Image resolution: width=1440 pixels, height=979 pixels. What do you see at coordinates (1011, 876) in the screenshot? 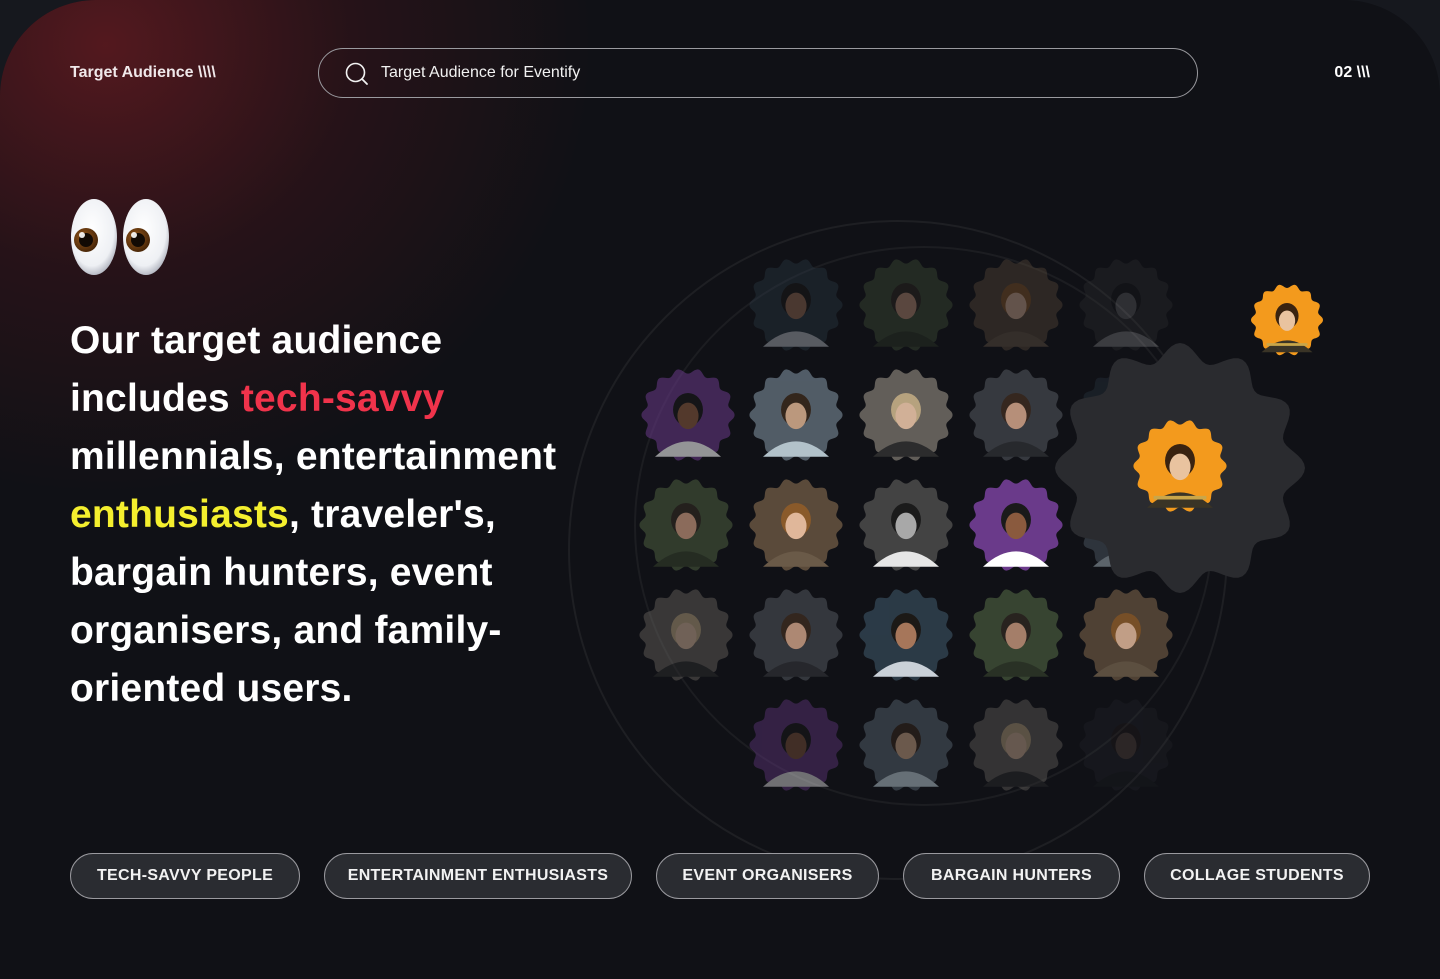
I see `tag-bargain-hunters: BARGAIN HUNTERS` at bounding box center [1011, 876].